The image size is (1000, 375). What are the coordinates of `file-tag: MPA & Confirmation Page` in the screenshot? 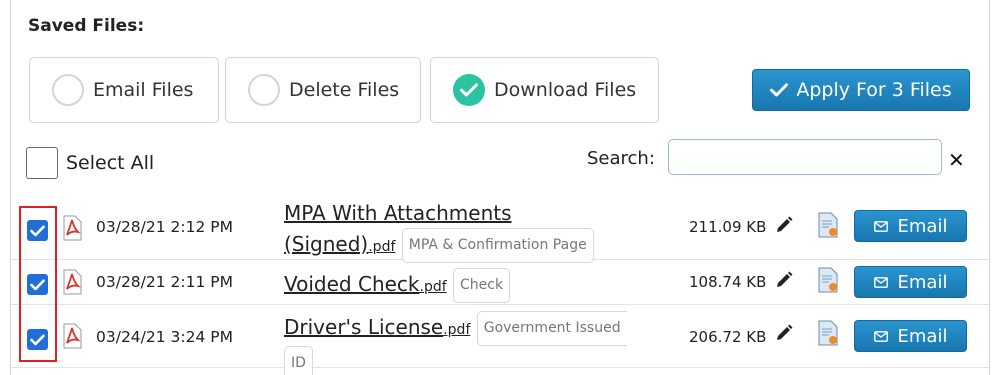 It's located at (497, 245).